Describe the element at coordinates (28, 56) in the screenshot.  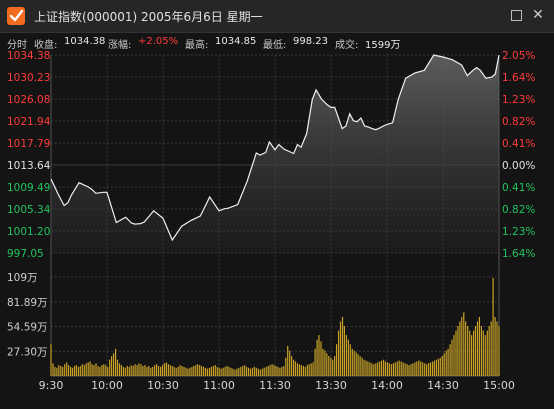
I see `price-tick-label: 1034.38` at that location.